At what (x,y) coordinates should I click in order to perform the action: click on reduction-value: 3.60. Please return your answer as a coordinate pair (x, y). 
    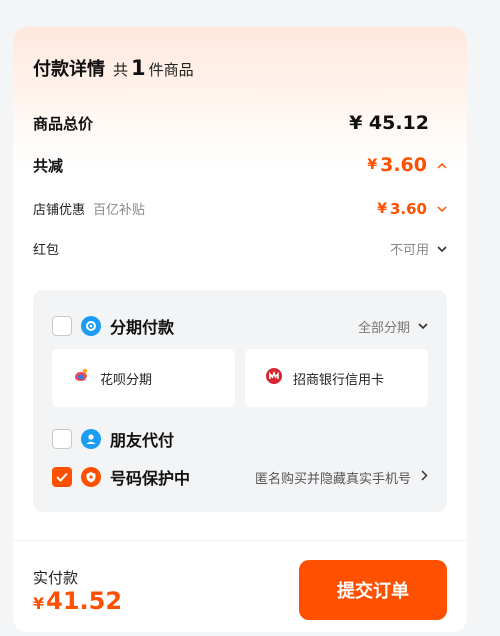
    Looking at the image, I should click on (403, 165).